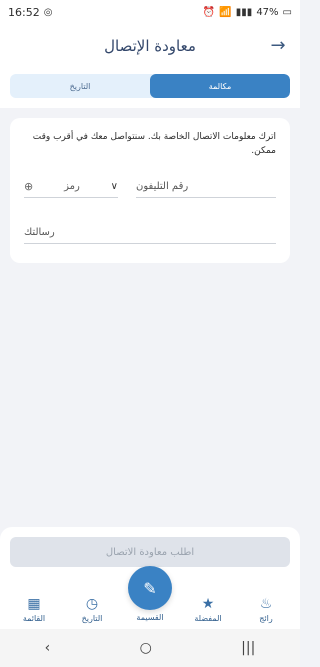 The image size is (320, 667). Describe the element at coordinates (34, 618) in the screenshot. I see `nav-label-menu: القائمة` at that location.